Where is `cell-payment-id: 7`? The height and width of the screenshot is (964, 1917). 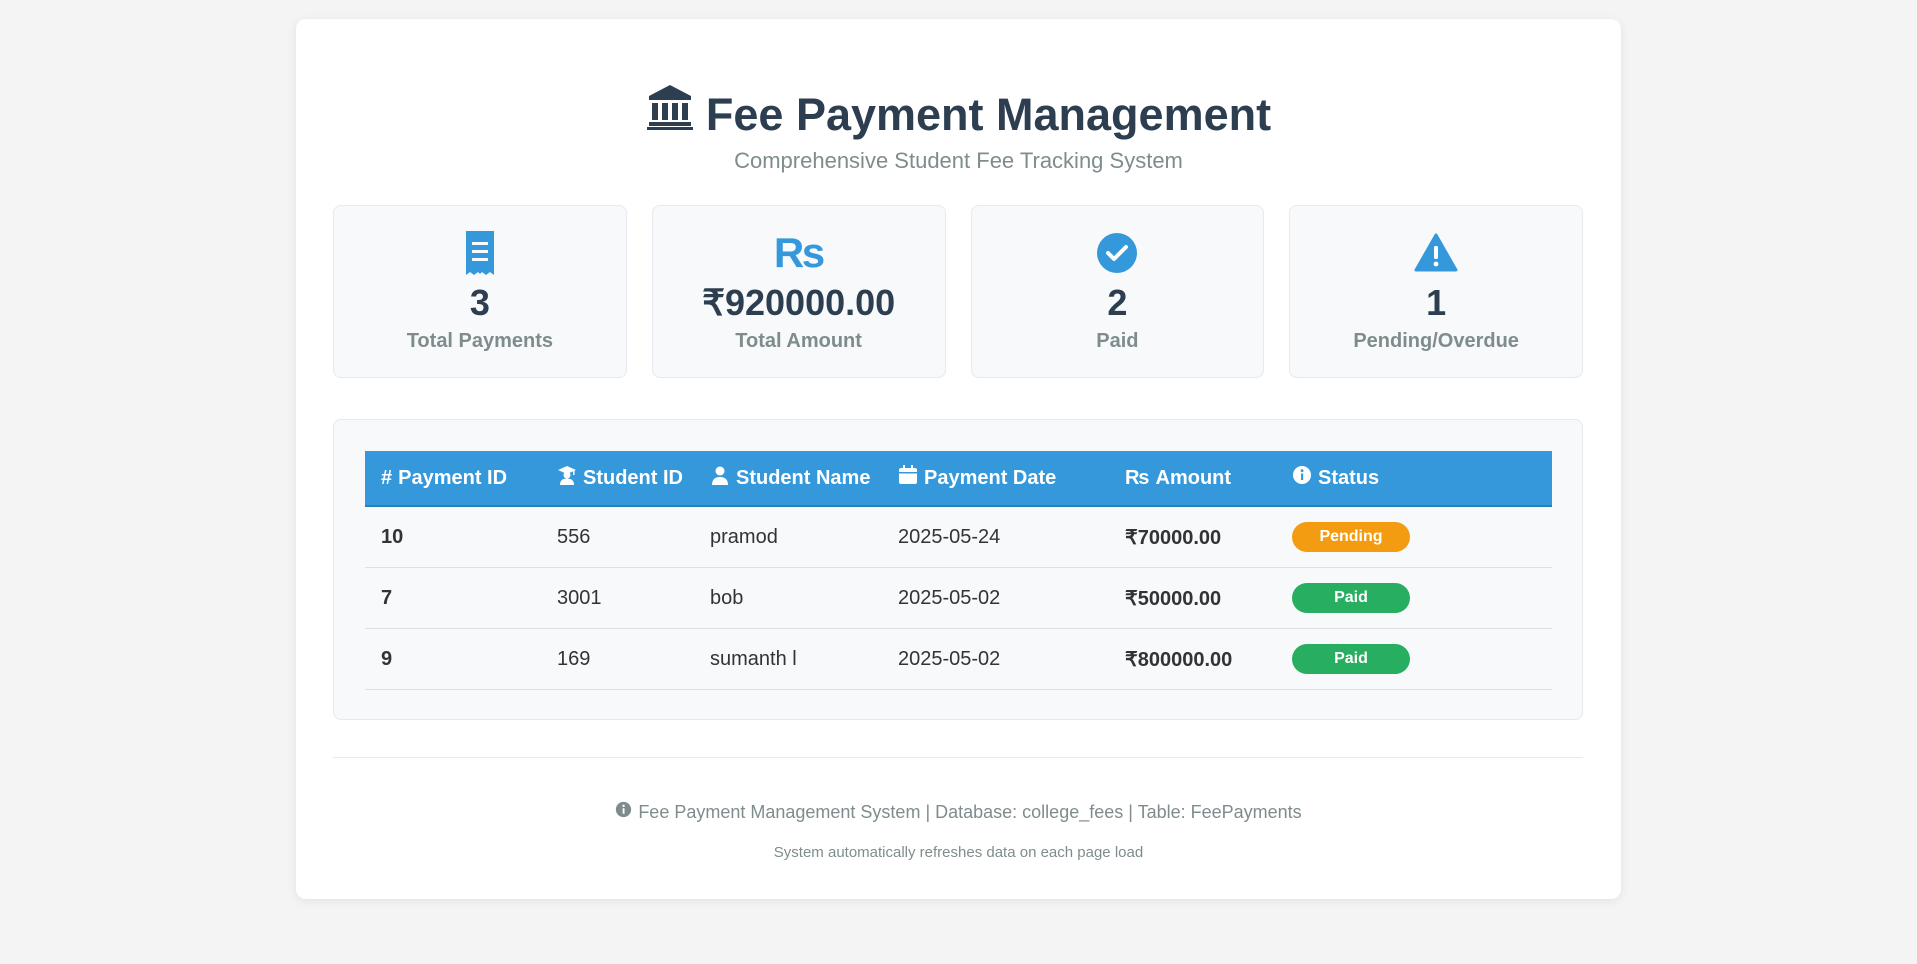 cell-payment-id: 7 is located at coordinates (453, 598).